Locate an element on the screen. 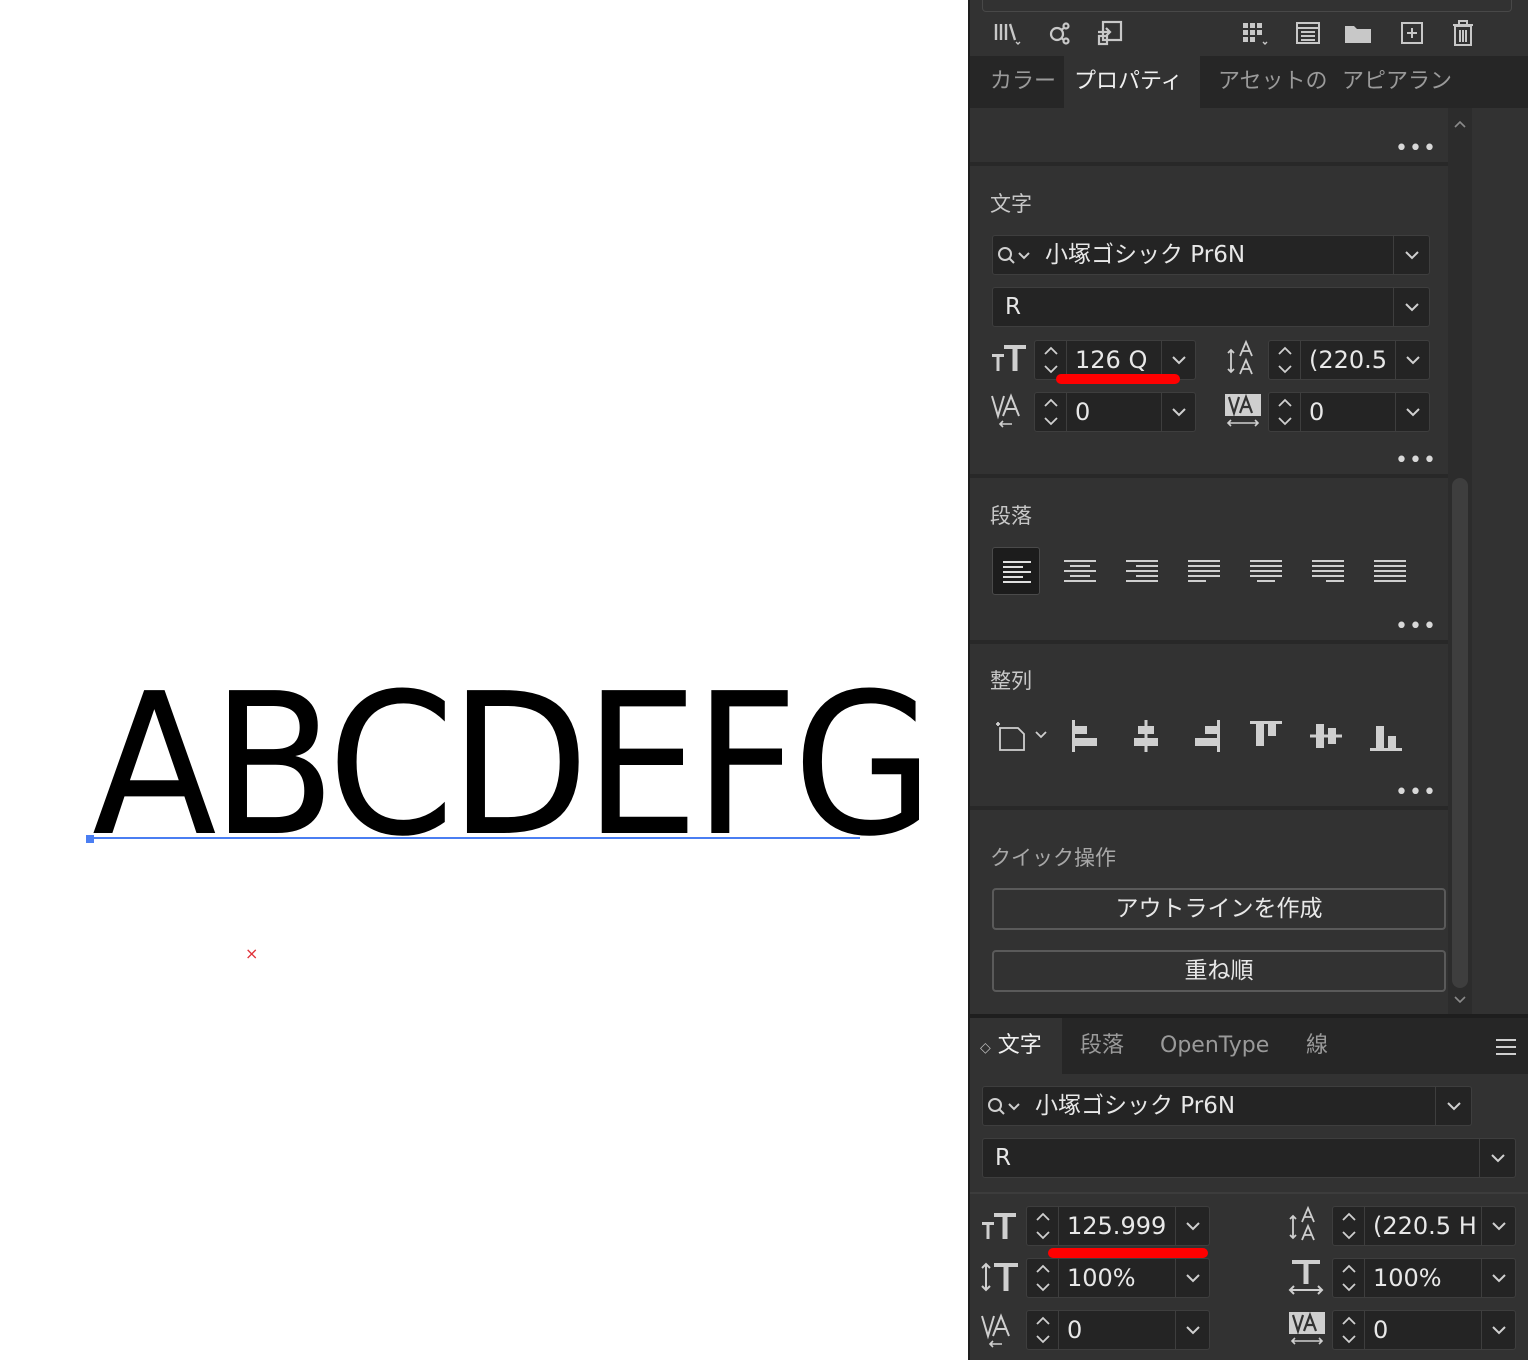 This screenshot has width=1528, height=1360. grid-icon is located at coordinates (1255, 33).